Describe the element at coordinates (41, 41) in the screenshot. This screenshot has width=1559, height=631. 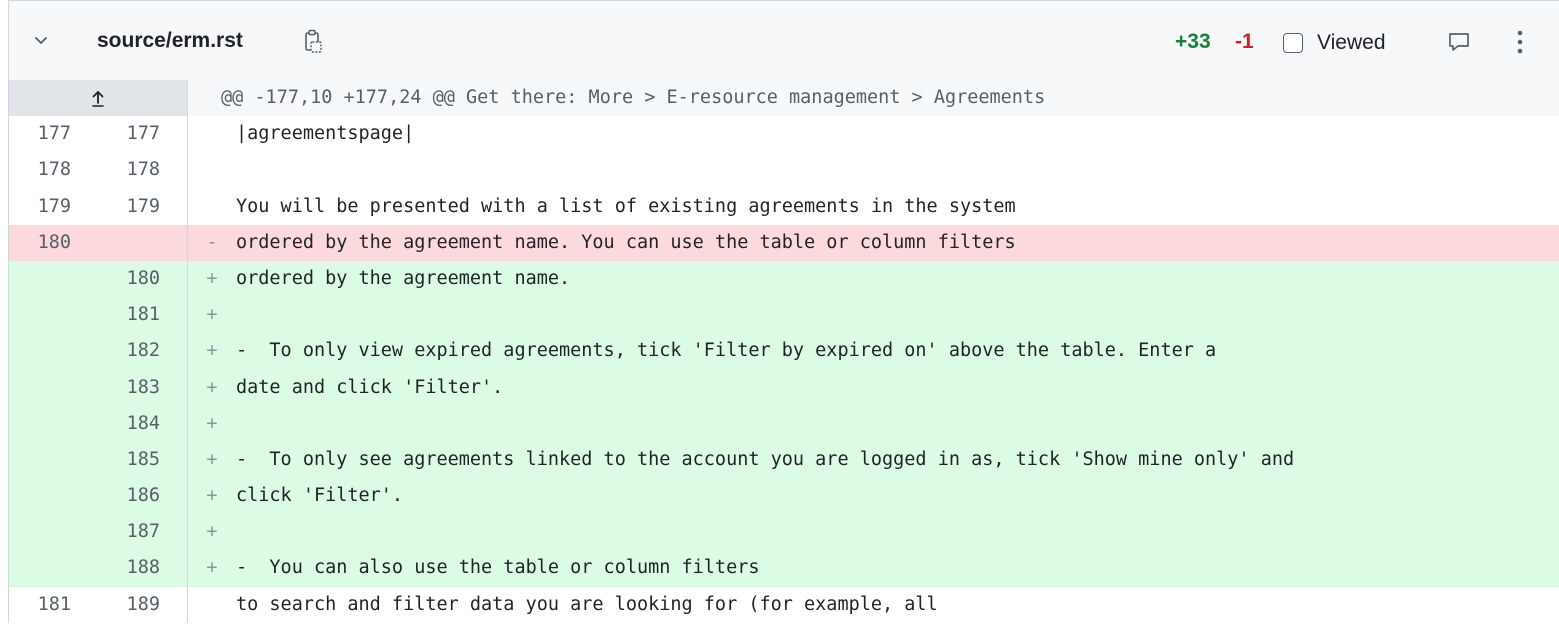
I see `chevron-down-icon` at that location.